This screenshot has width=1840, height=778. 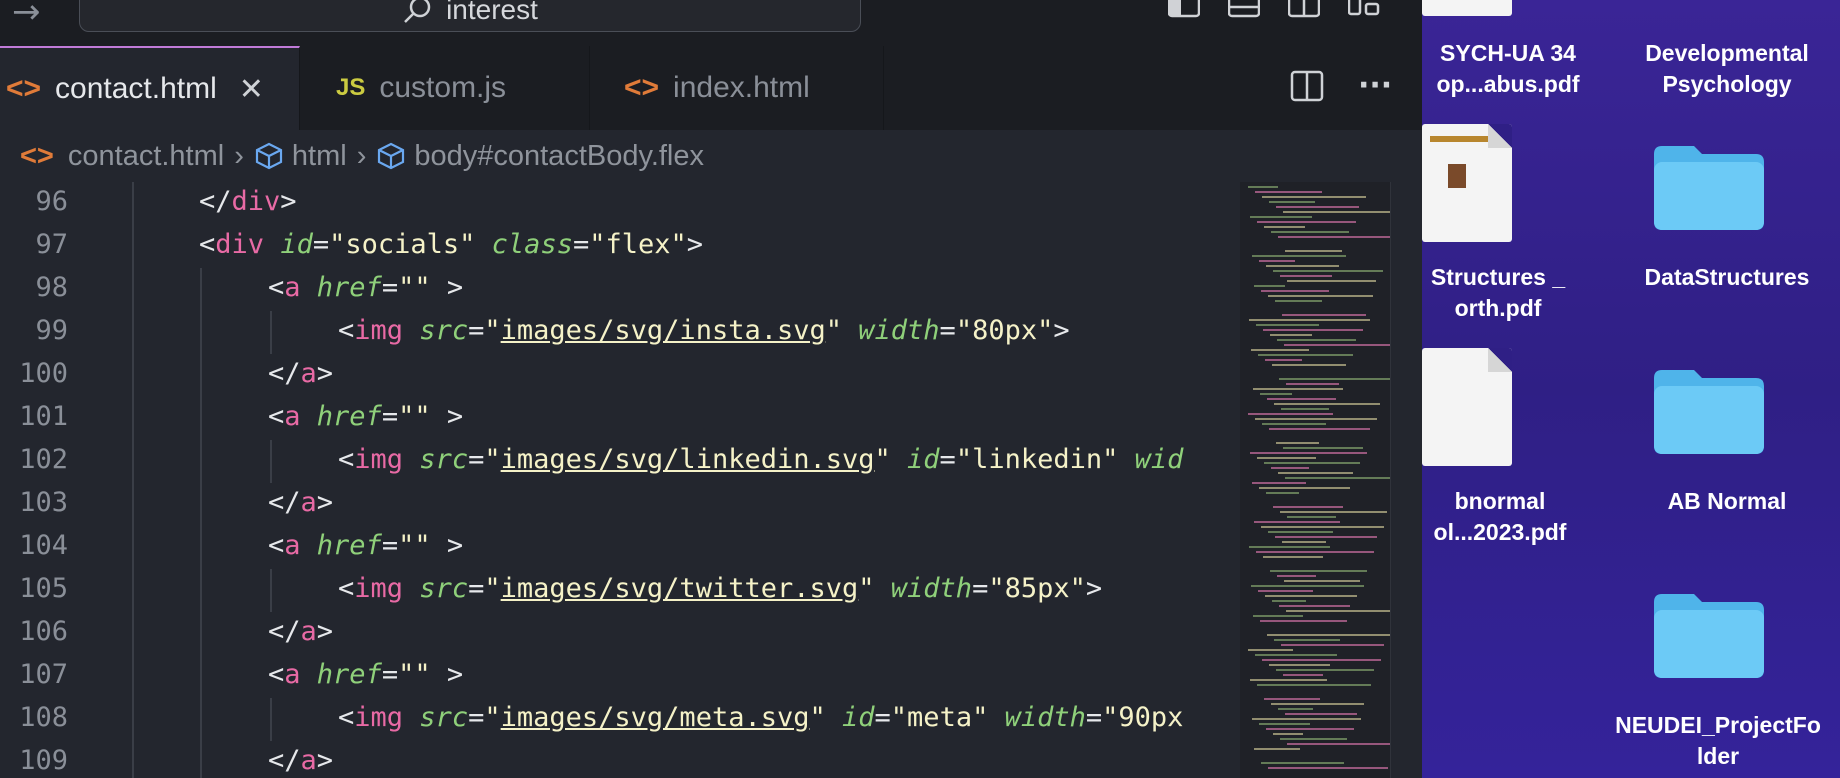 I want to click on arrow-right-icon: →, so click(x=26, y=16).